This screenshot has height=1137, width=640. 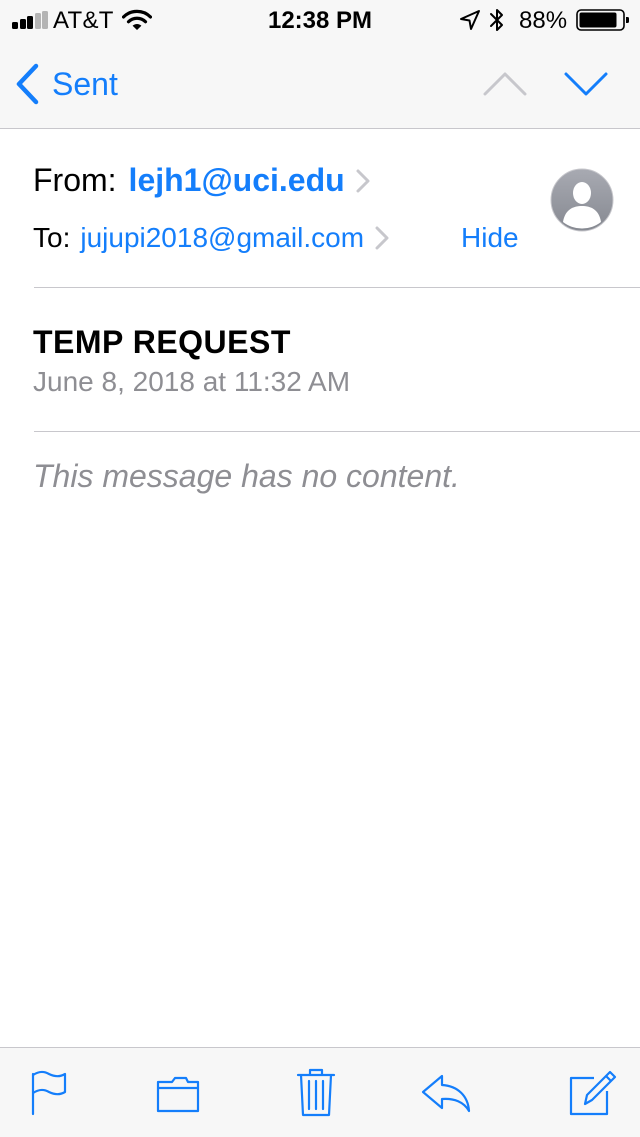 What do you see at coordinates (497, 20) in the screenshot?
I see `bluetooth-icon` at bounding box center [497, 20].